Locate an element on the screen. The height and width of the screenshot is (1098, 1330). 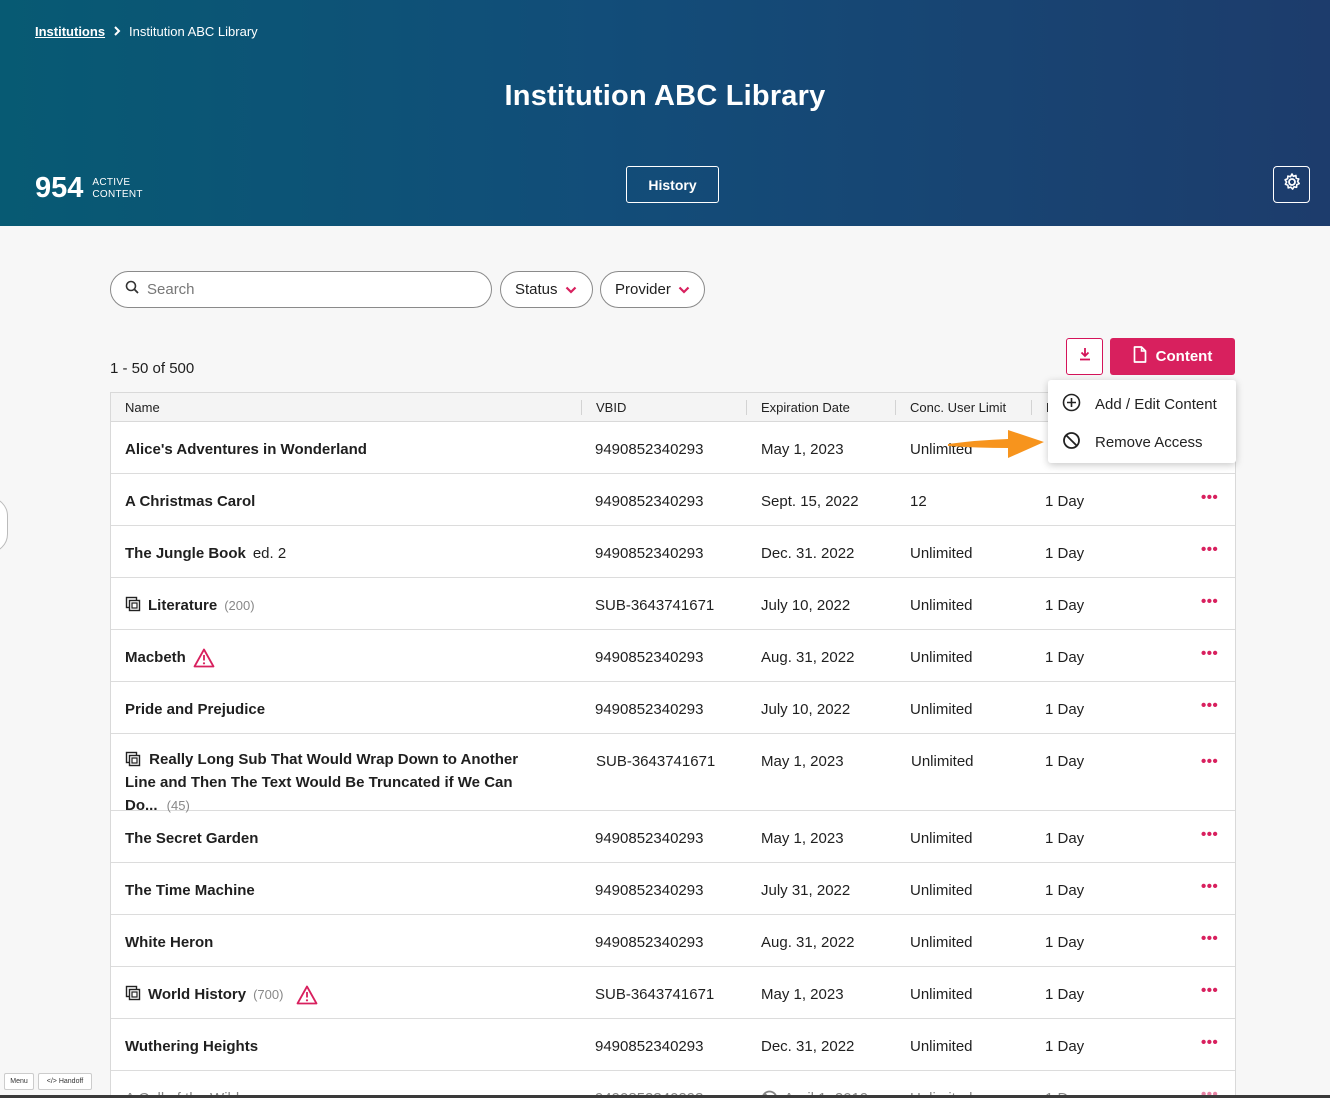
row-name-cell: Macbeth is located at coordinates (340, 658).